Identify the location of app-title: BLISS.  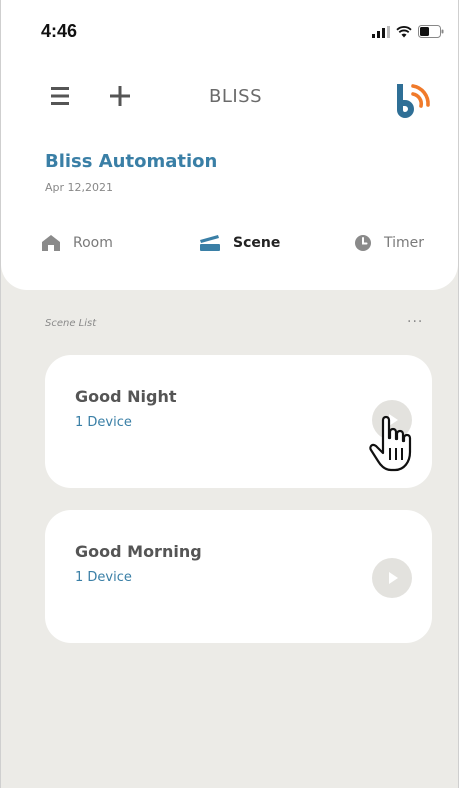
(236, 96).